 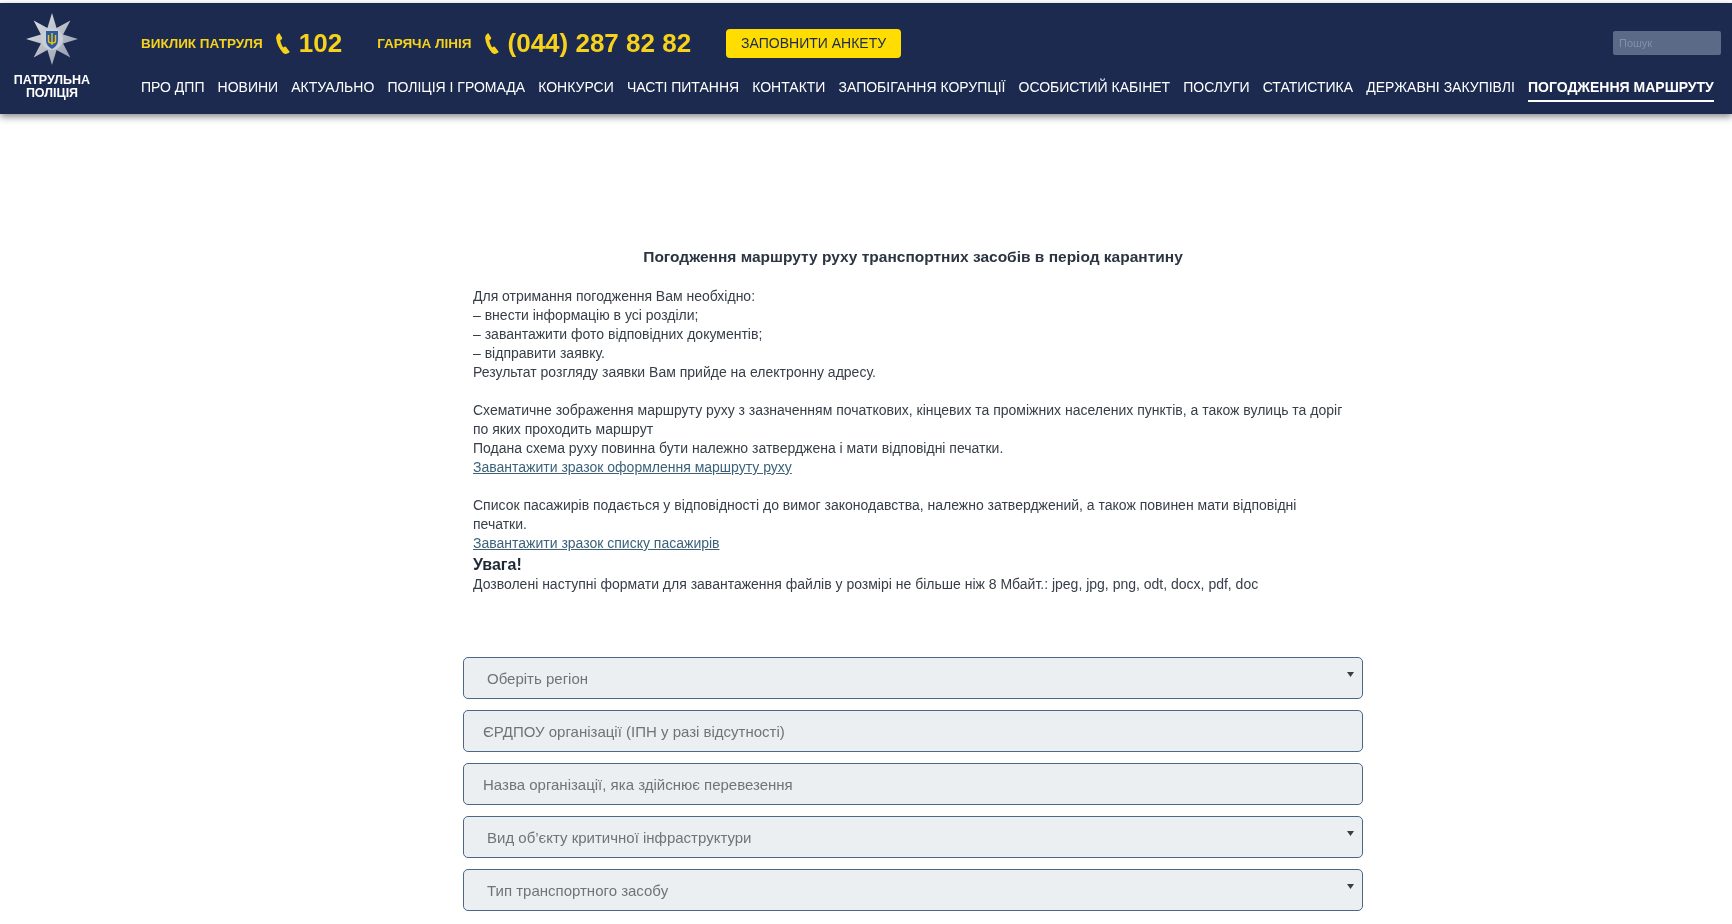 I want to click on hotline-label: ВИКЛИК ПАТРУЛЯ, so click(x=202, y=43).